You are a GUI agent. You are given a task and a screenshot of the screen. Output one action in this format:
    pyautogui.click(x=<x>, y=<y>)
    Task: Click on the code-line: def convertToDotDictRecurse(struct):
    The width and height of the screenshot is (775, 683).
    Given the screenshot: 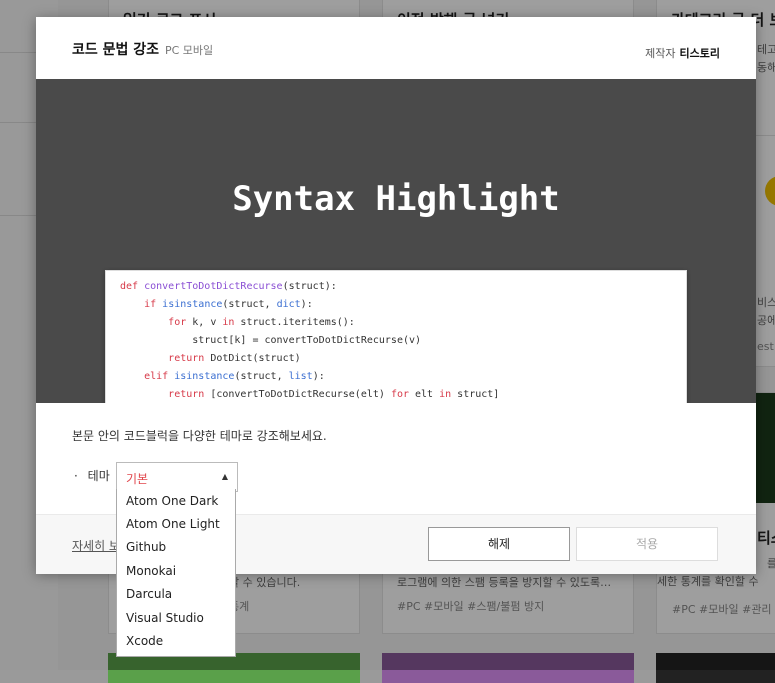 What is the action you would take?
    pyautogui.click(x=228, y=286)
    